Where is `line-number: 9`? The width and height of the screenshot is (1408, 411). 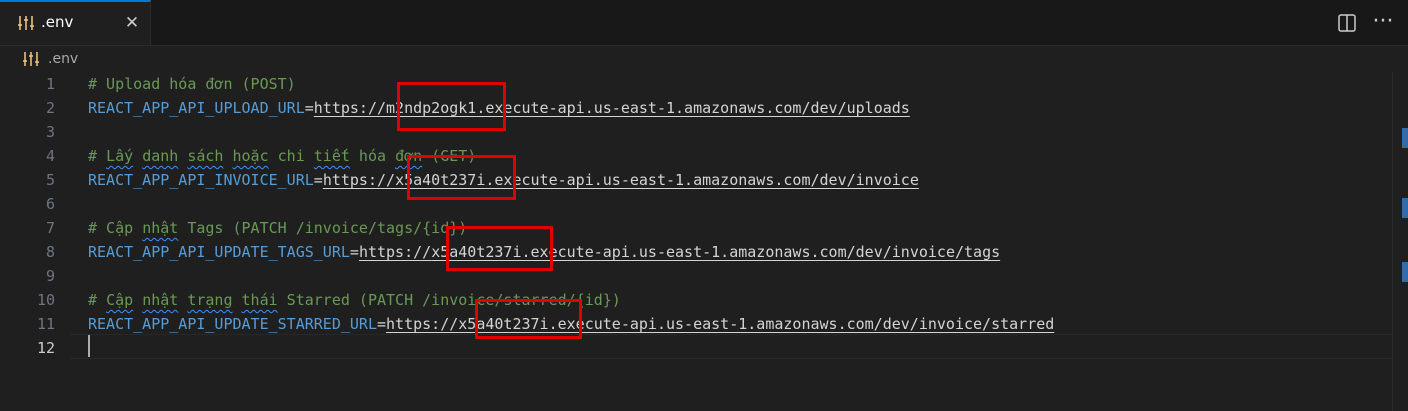
line-number: 9 is located at coordinates (50, 276).